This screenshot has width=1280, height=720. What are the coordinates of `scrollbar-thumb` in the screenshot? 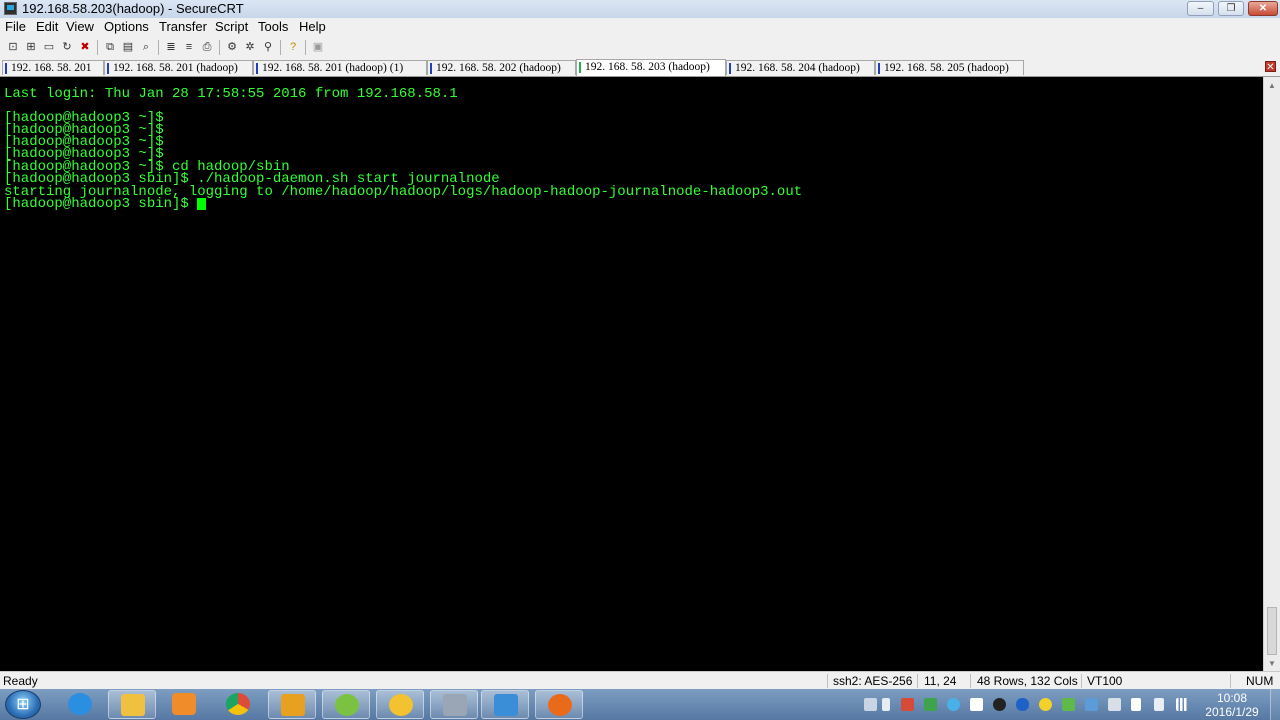 It's located at (1272, 631).